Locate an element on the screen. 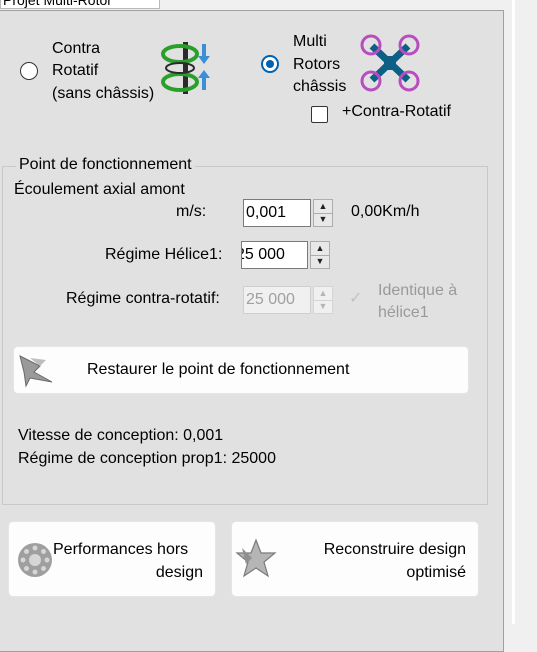 This screenshot has height=652, width=537. off-design-label-line2: design is located at coordinates (179, 572).